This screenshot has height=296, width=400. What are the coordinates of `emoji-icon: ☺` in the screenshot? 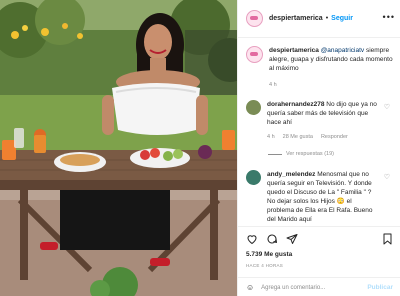 It's located at (250, 287).